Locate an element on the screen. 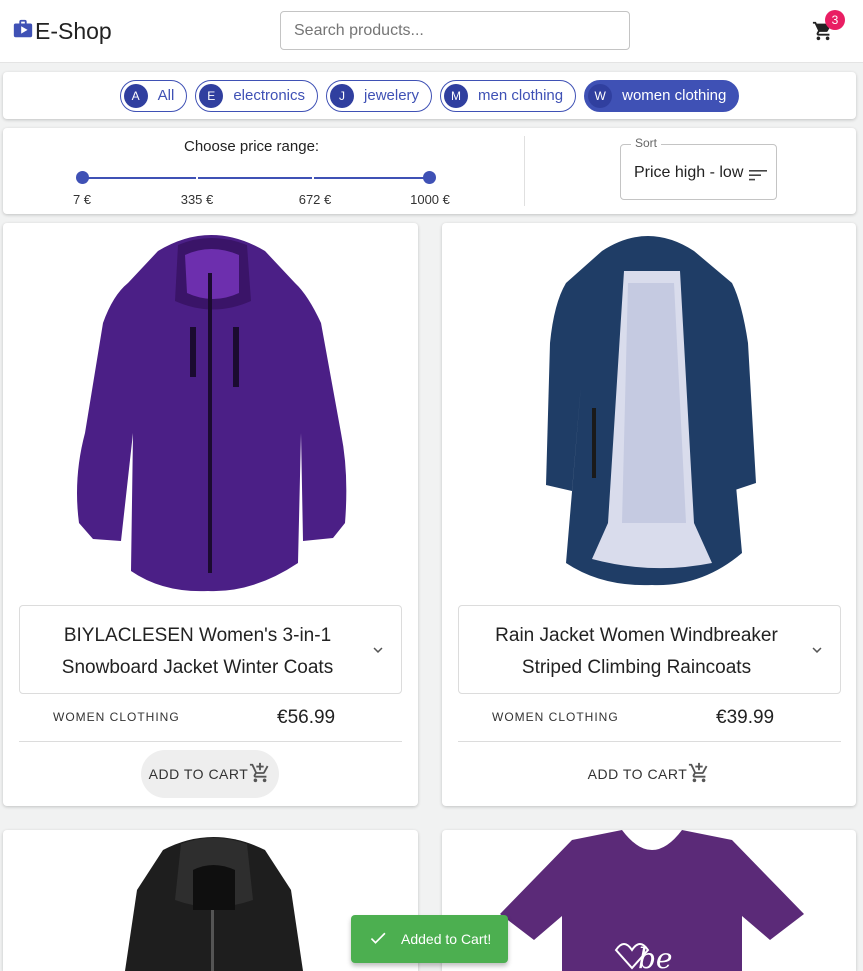  price-tick-label: 1000 € is located at coordinates (430, 199).